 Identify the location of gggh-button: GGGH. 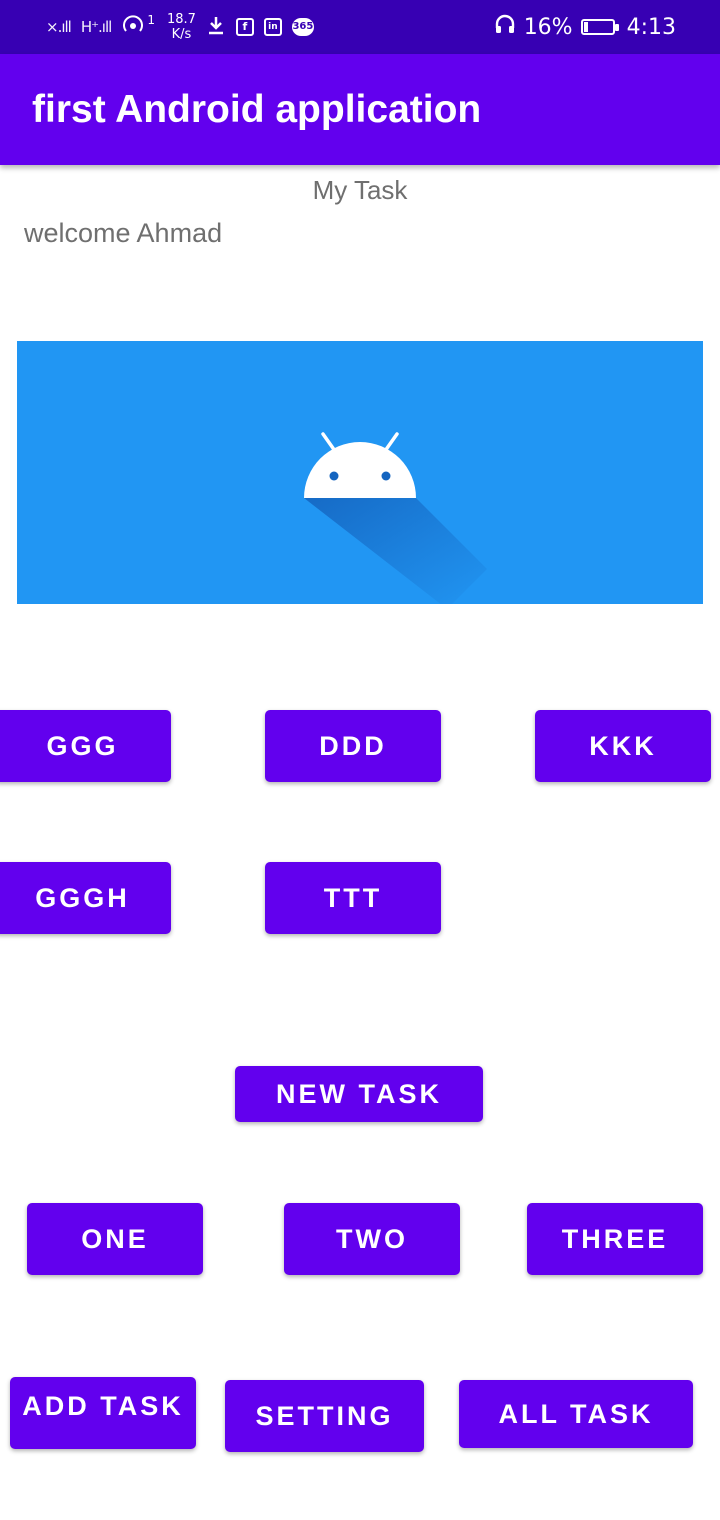
(85, 898).